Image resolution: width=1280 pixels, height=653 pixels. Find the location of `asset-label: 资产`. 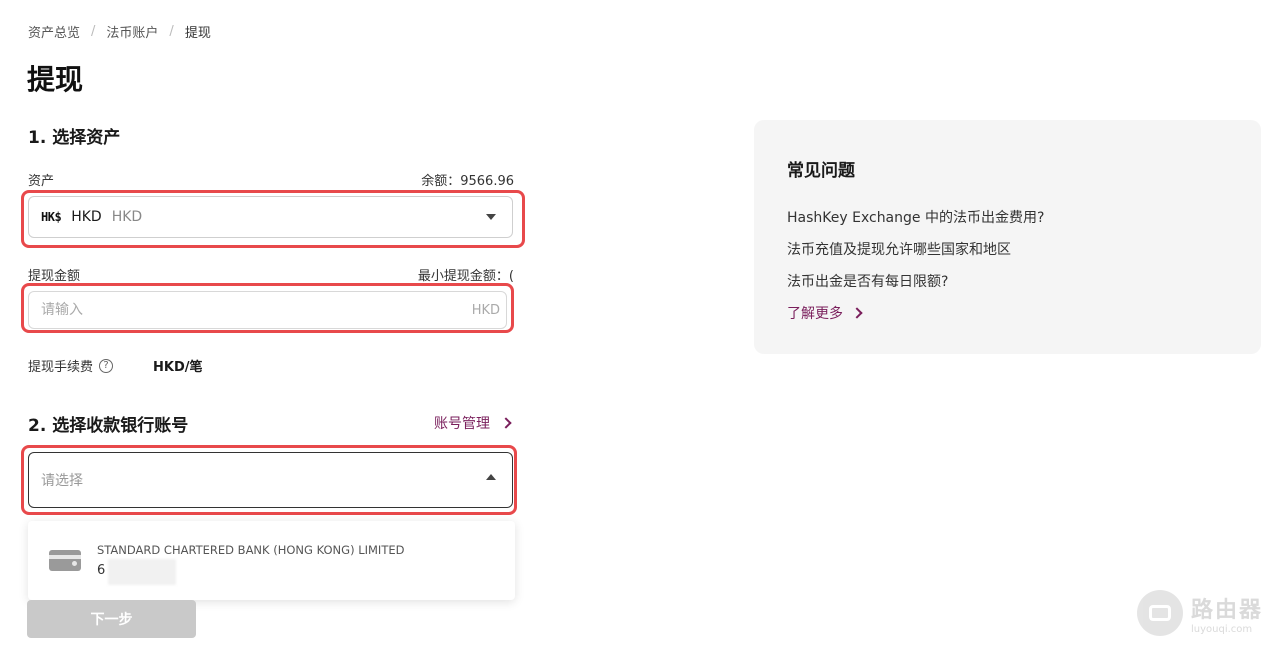

asset-label: 资产 is located at coordinates (41, 181).